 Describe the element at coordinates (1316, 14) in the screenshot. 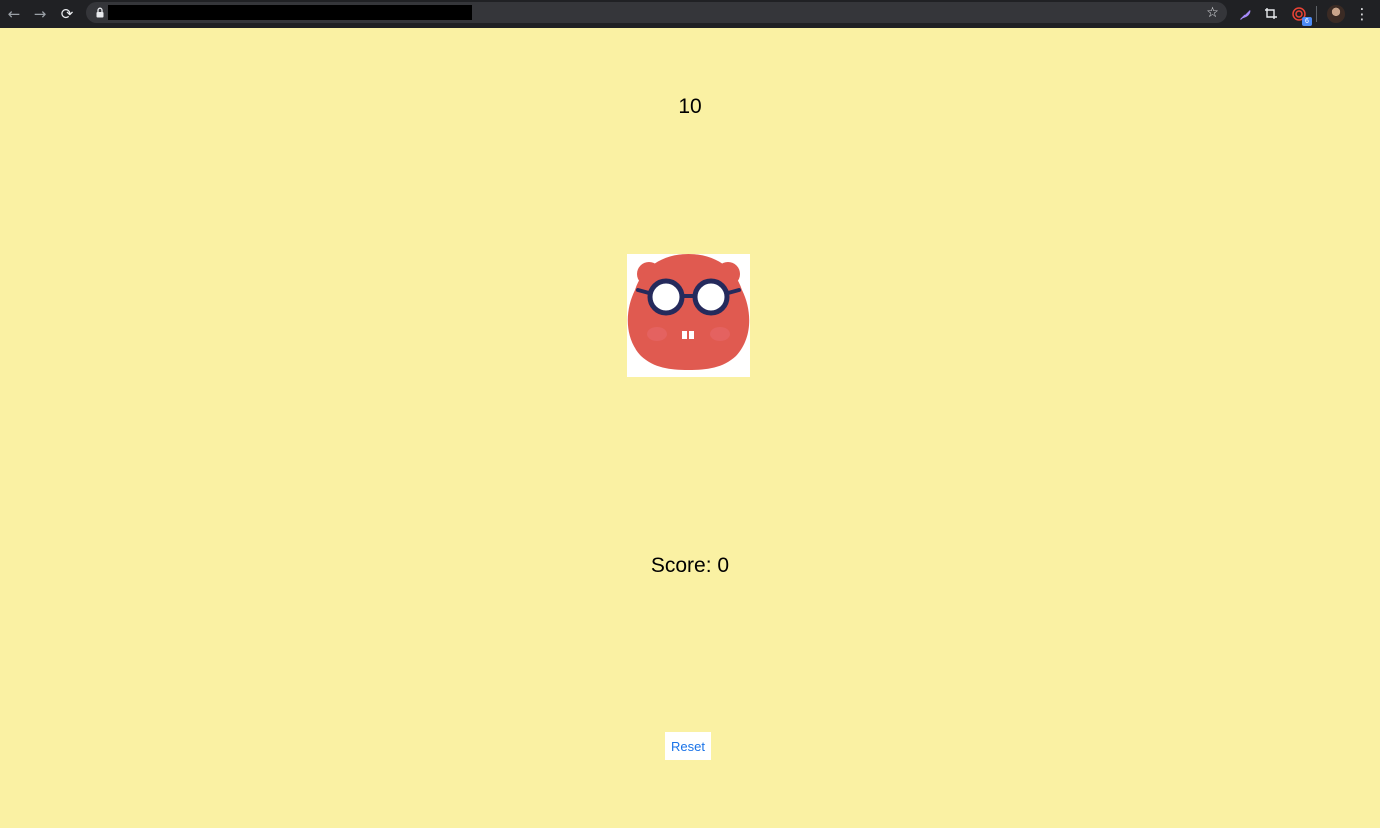

I see `toolbar-divider` at that location.